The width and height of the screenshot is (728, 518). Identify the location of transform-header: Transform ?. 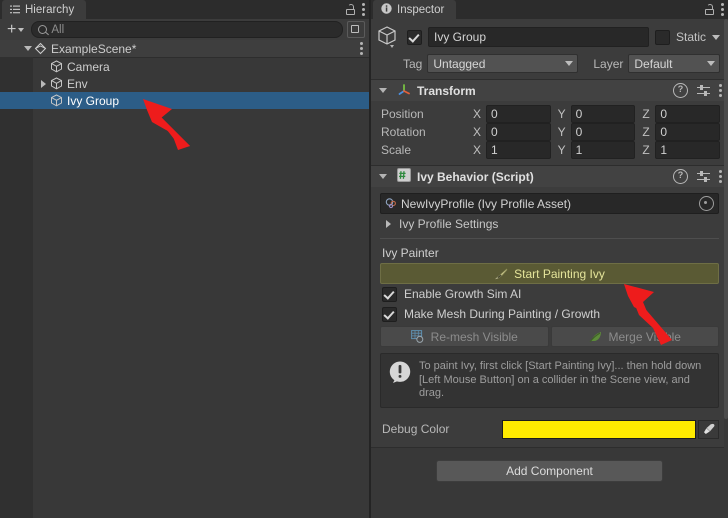
(549, 90).